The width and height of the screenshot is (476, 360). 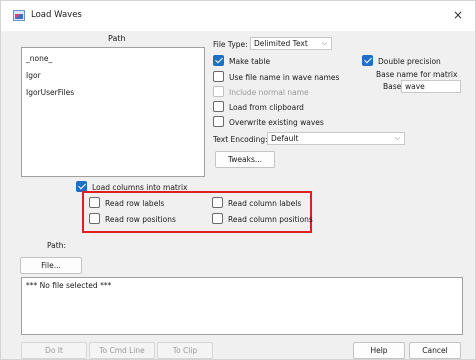 I want to click on include-normal-name-checkbox, so click(x=218, y=91).